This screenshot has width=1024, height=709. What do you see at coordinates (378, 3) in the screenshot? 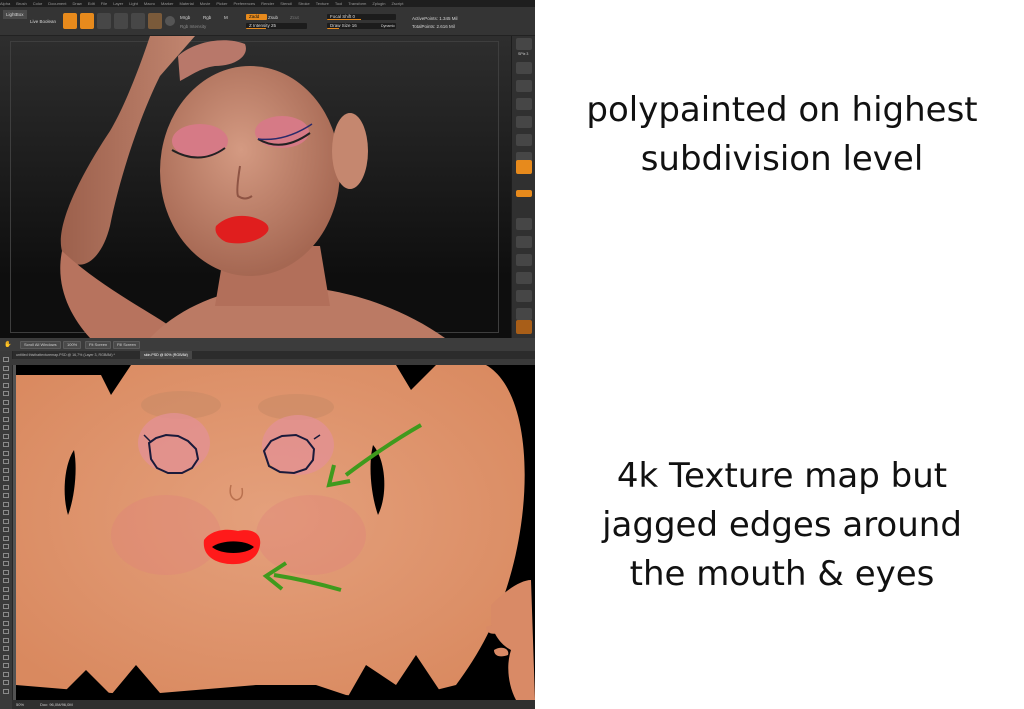
I see `menu-item-zplugin: Zplugin` at bounding box center [378, 3].